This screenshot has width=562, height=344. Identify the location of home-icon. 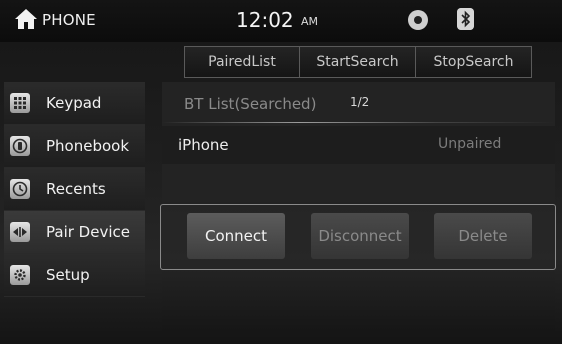
(26, 19).